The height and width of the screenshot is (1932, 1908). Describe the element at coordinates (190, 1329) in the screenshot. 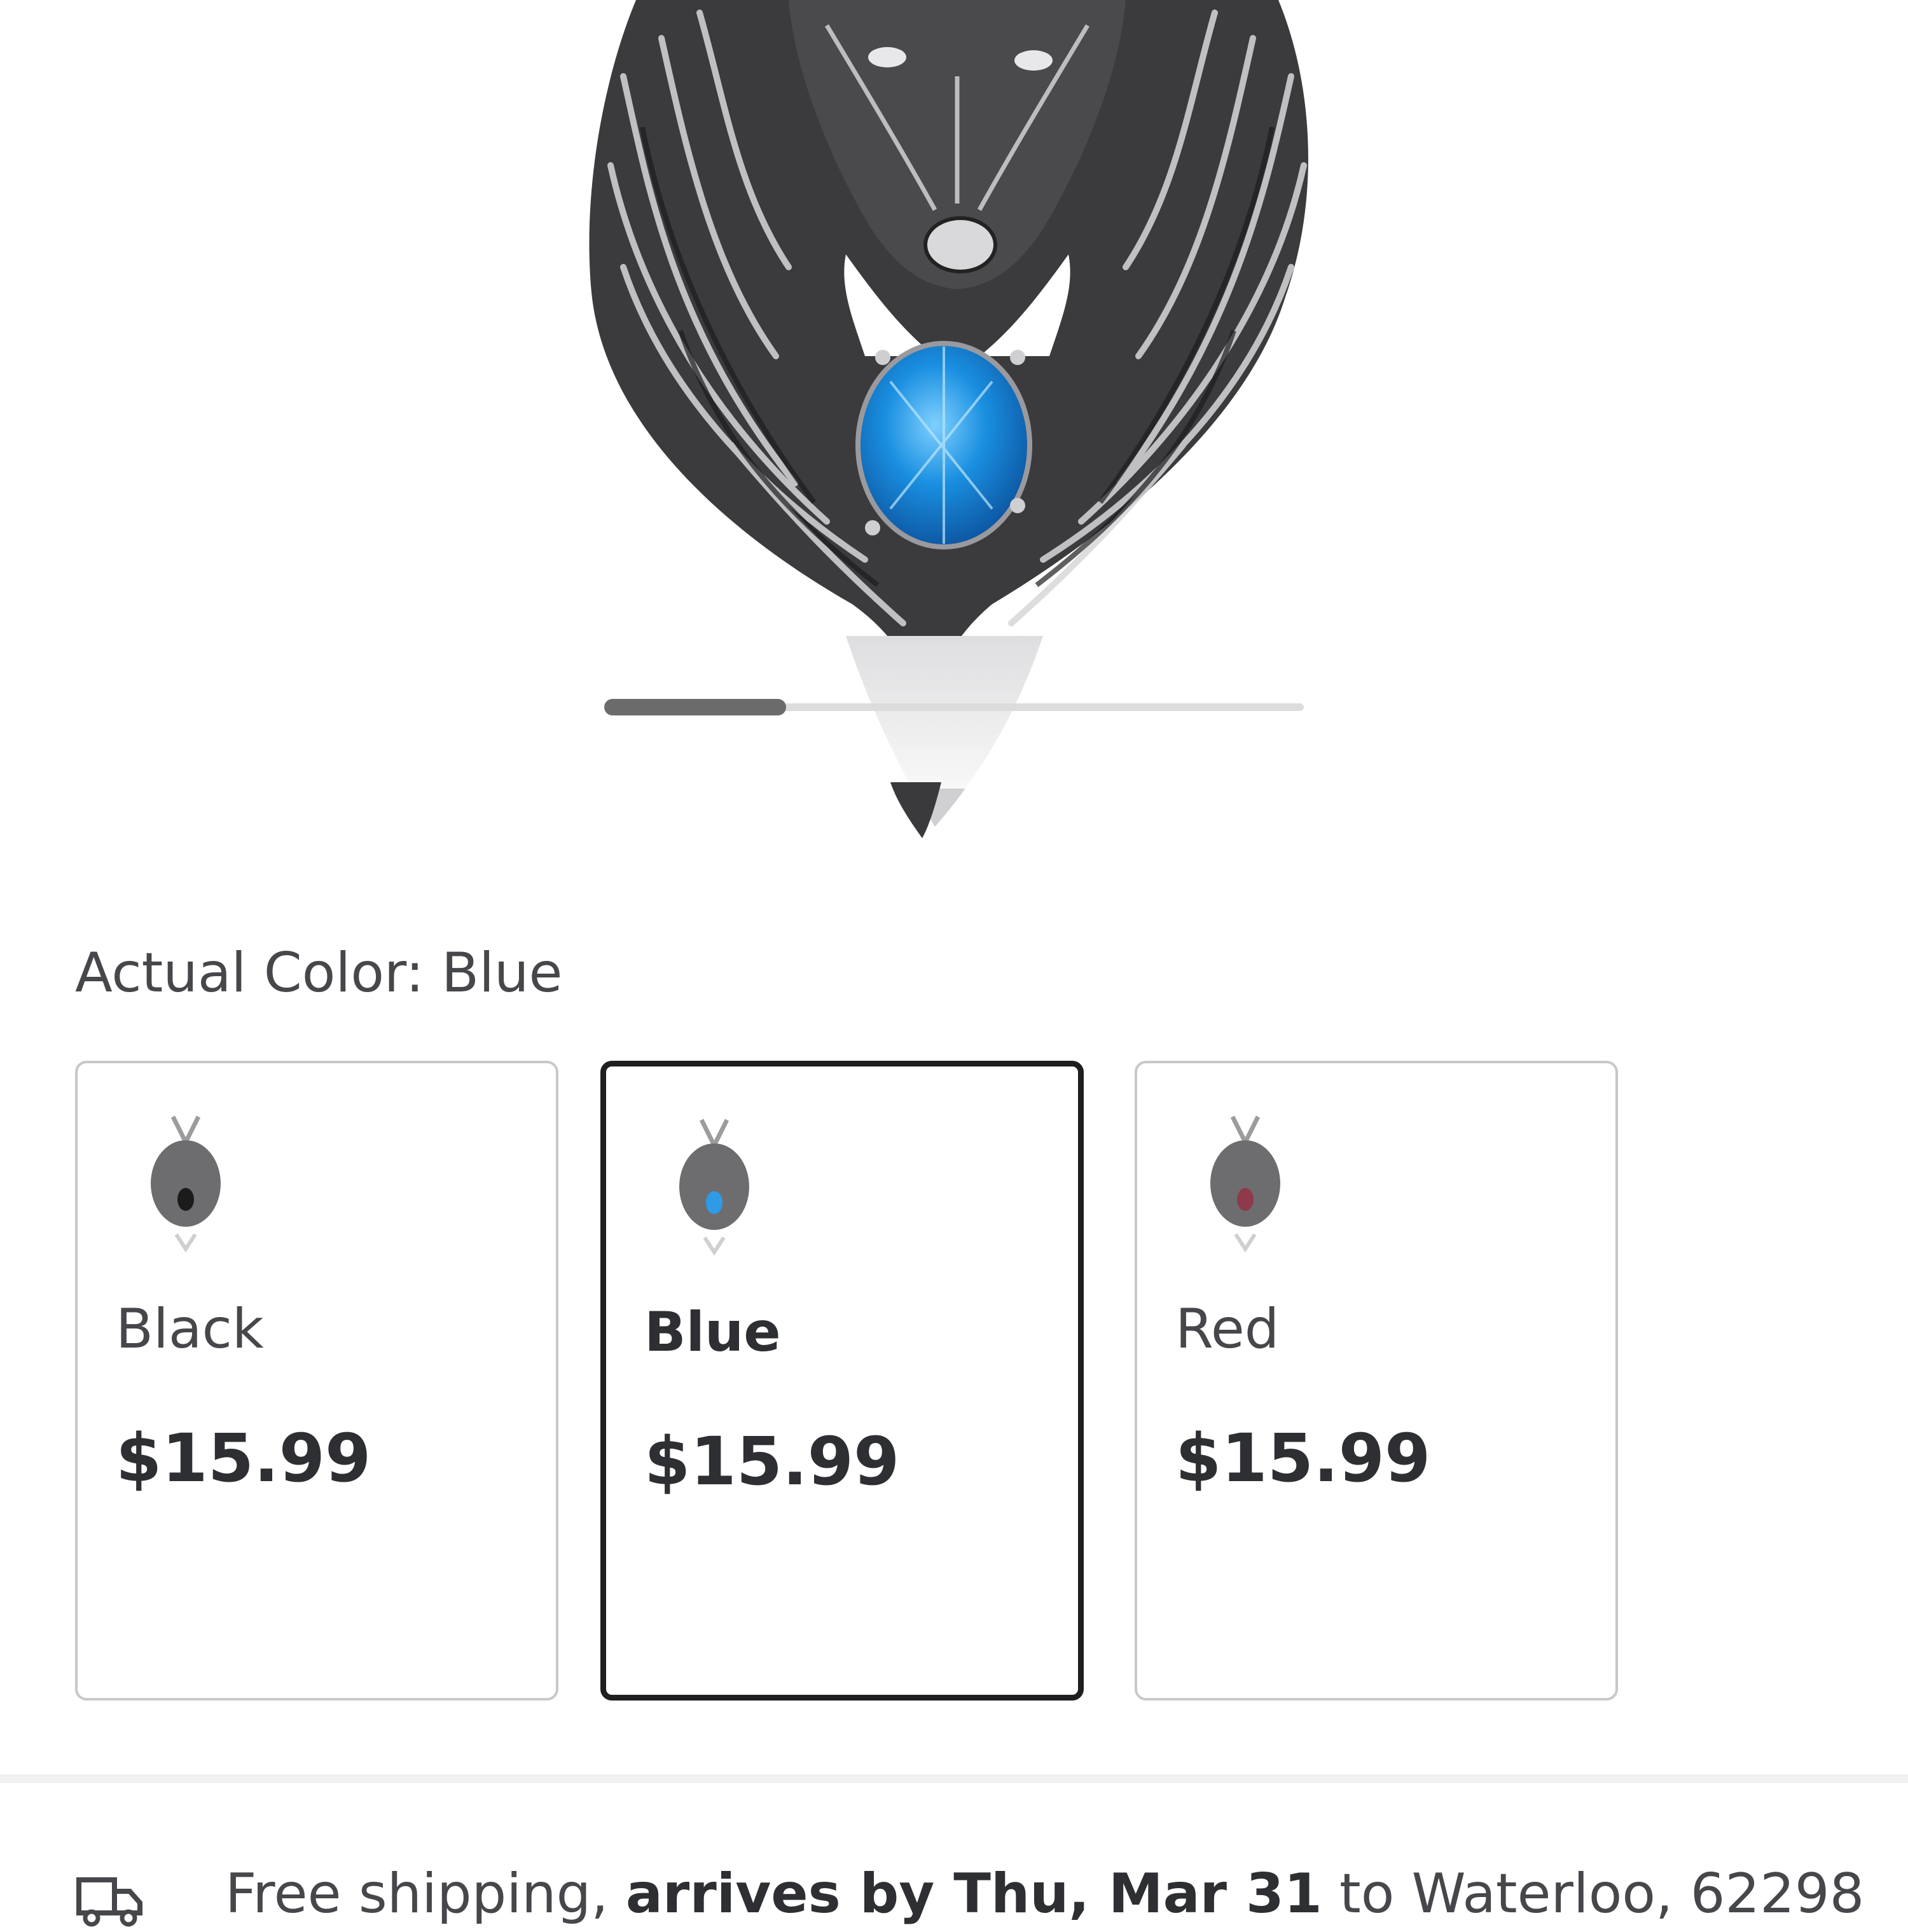

I see `color-option-name: Black` at that location.